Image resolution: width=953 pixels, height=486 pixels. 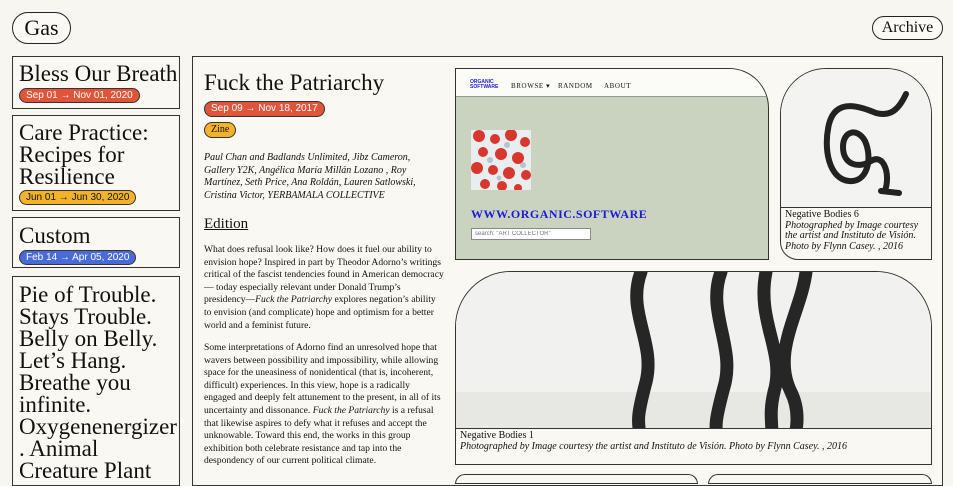 I want to click on detail-title: Fuck the Patriarchy, so click(x=294, y=82).